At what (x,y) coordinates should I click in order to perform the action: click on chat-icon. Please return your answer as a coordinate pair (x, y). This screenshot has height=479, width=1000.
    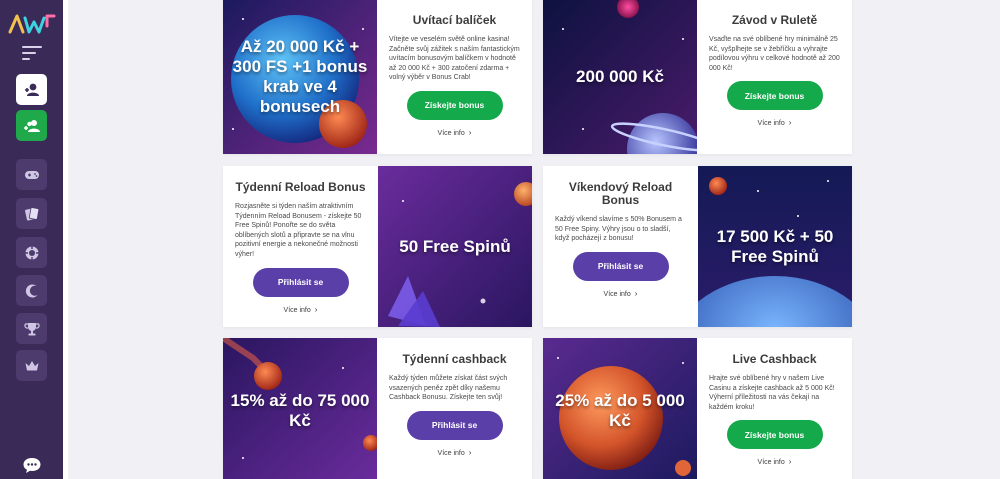
    Looking at the image, I should click on (32, 465).